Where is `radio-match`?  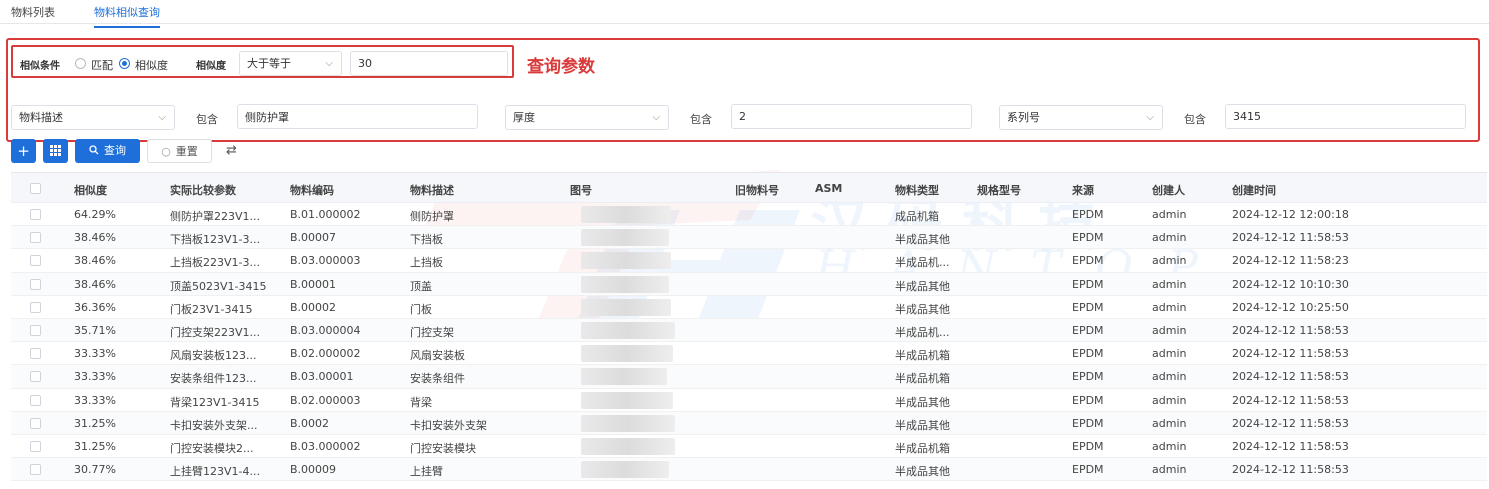
radio-match is located at coordinates (80, 63).